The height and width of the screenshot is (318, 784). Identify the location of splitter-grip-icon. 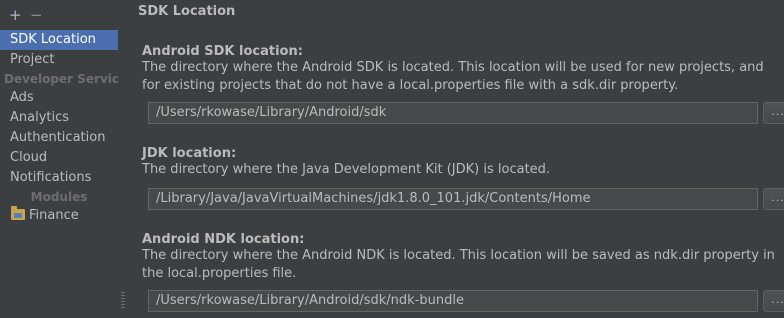
(123, 300).